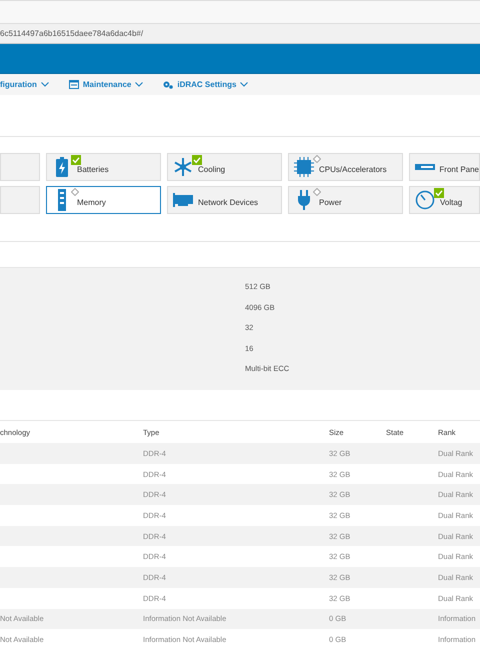 The image size is (480, 650). What do you see at coordinates (224, 167) in the screenshot?
I see `component-tile: Cooling` at bounding box center [224, 167].